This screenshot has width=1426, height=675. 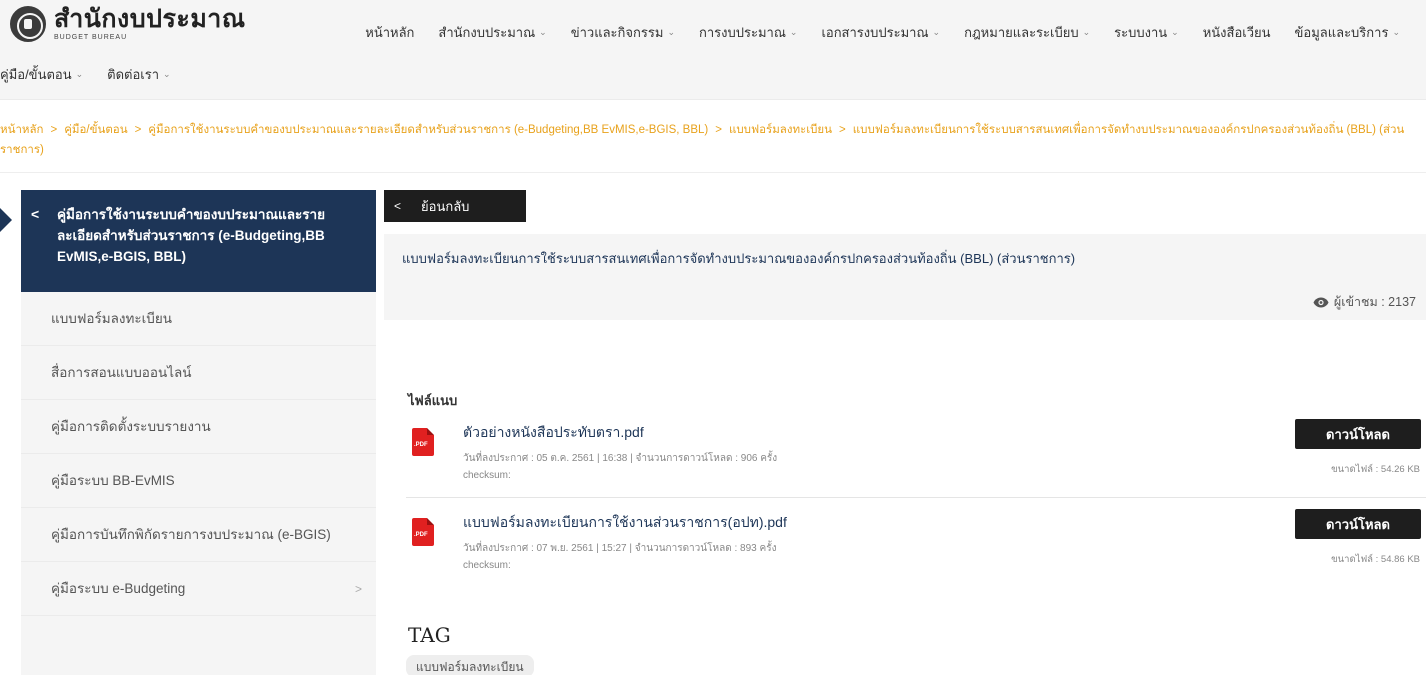 I want to click on nav-item-services: ข้อมูลและบริการ ⌄, so click(x=1348, y=32).